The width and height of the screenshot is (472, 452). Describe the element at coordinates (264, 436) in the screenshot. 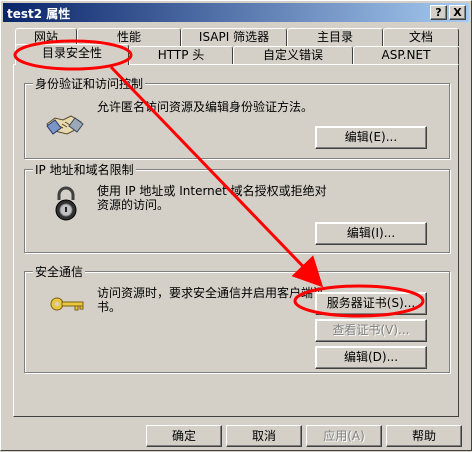

I see `cancel-button: 取消` at that location.